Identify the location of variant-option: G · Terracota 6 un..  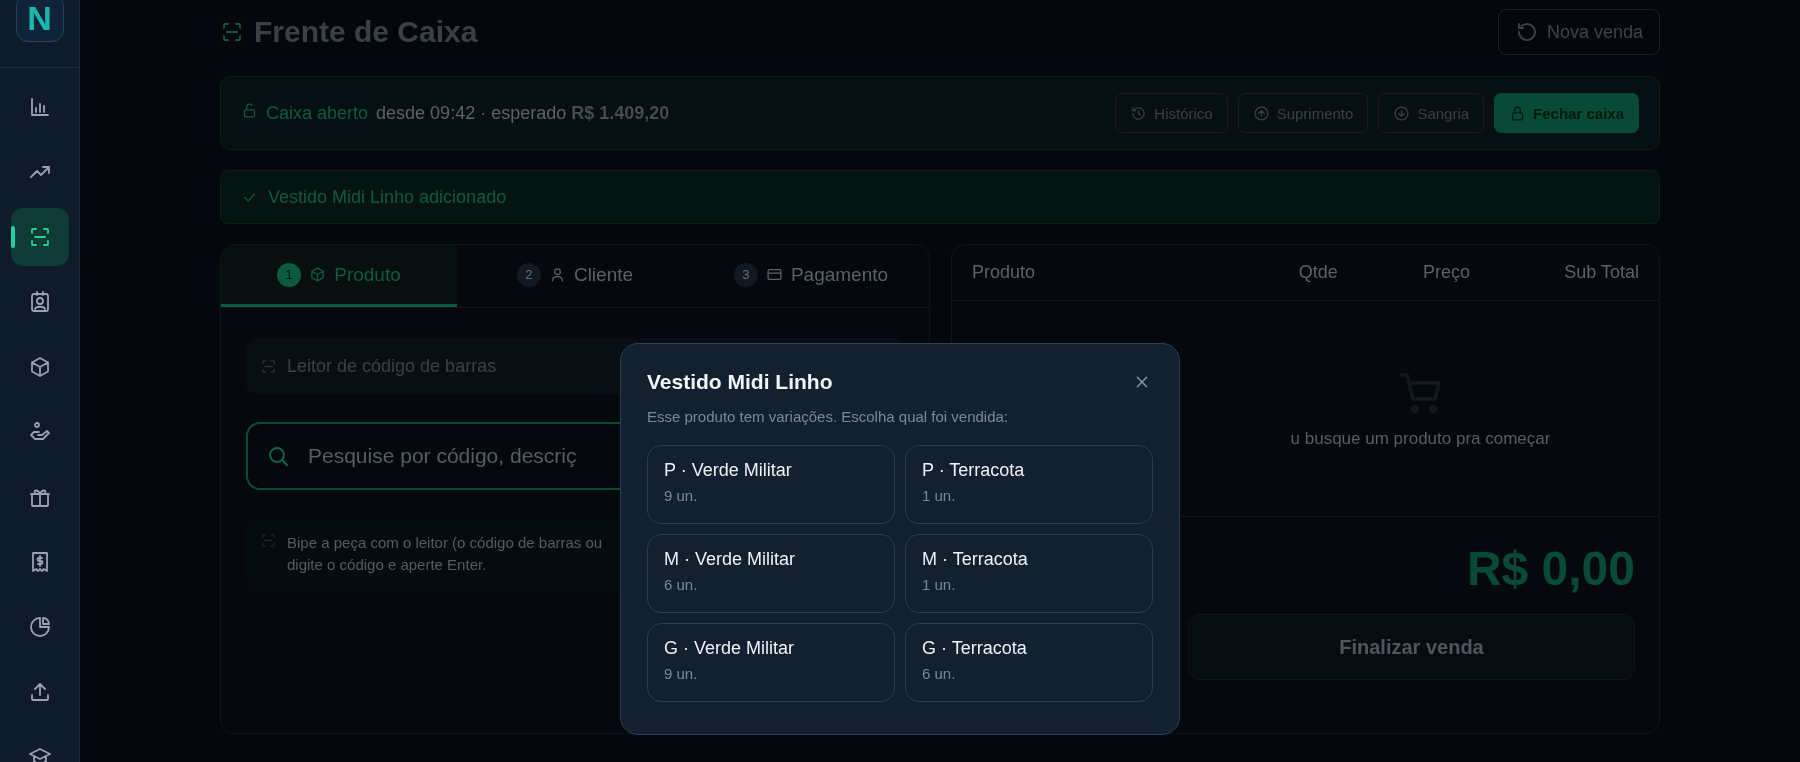
(1029, 662).